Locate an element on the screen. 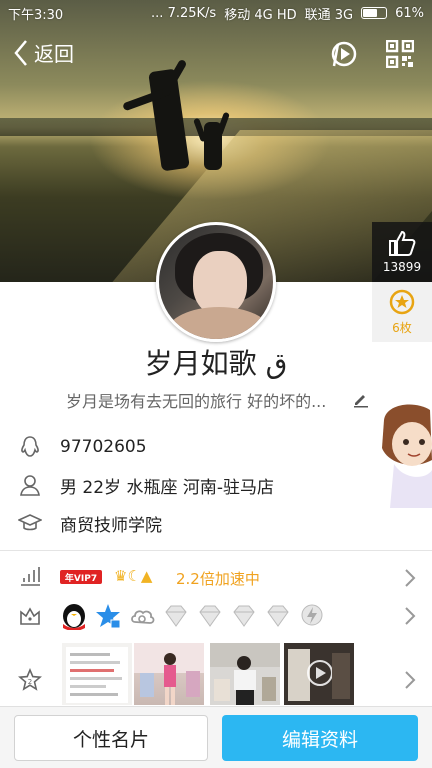 This screenshot has width=432, height=768. battery-percent: 61% is located at coordinates (409, 13).